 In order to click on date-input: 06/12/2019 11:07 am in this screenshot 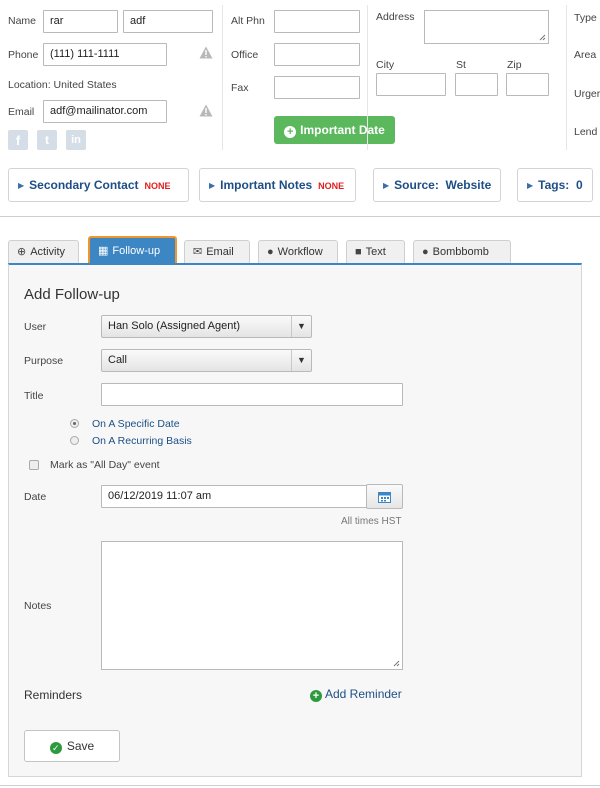, I will do `click(234, 496)`.